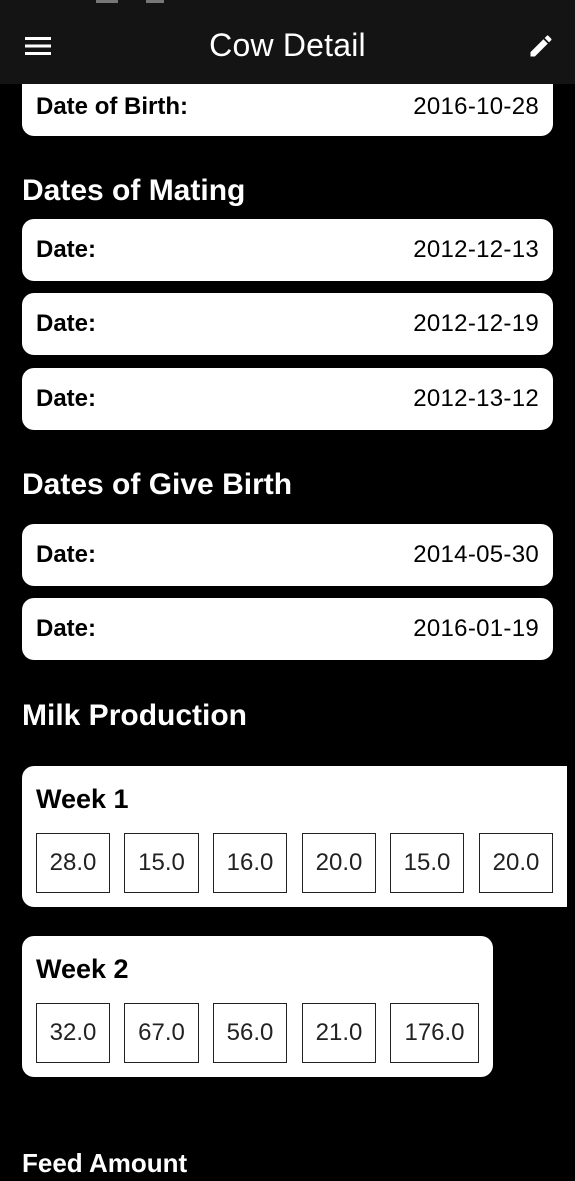 The height and width of the screenshot is (1181, 575). Describe the element at coordinates (250, 863) in the screenshot. I see `milk-value-chip: 16.0` at that location.